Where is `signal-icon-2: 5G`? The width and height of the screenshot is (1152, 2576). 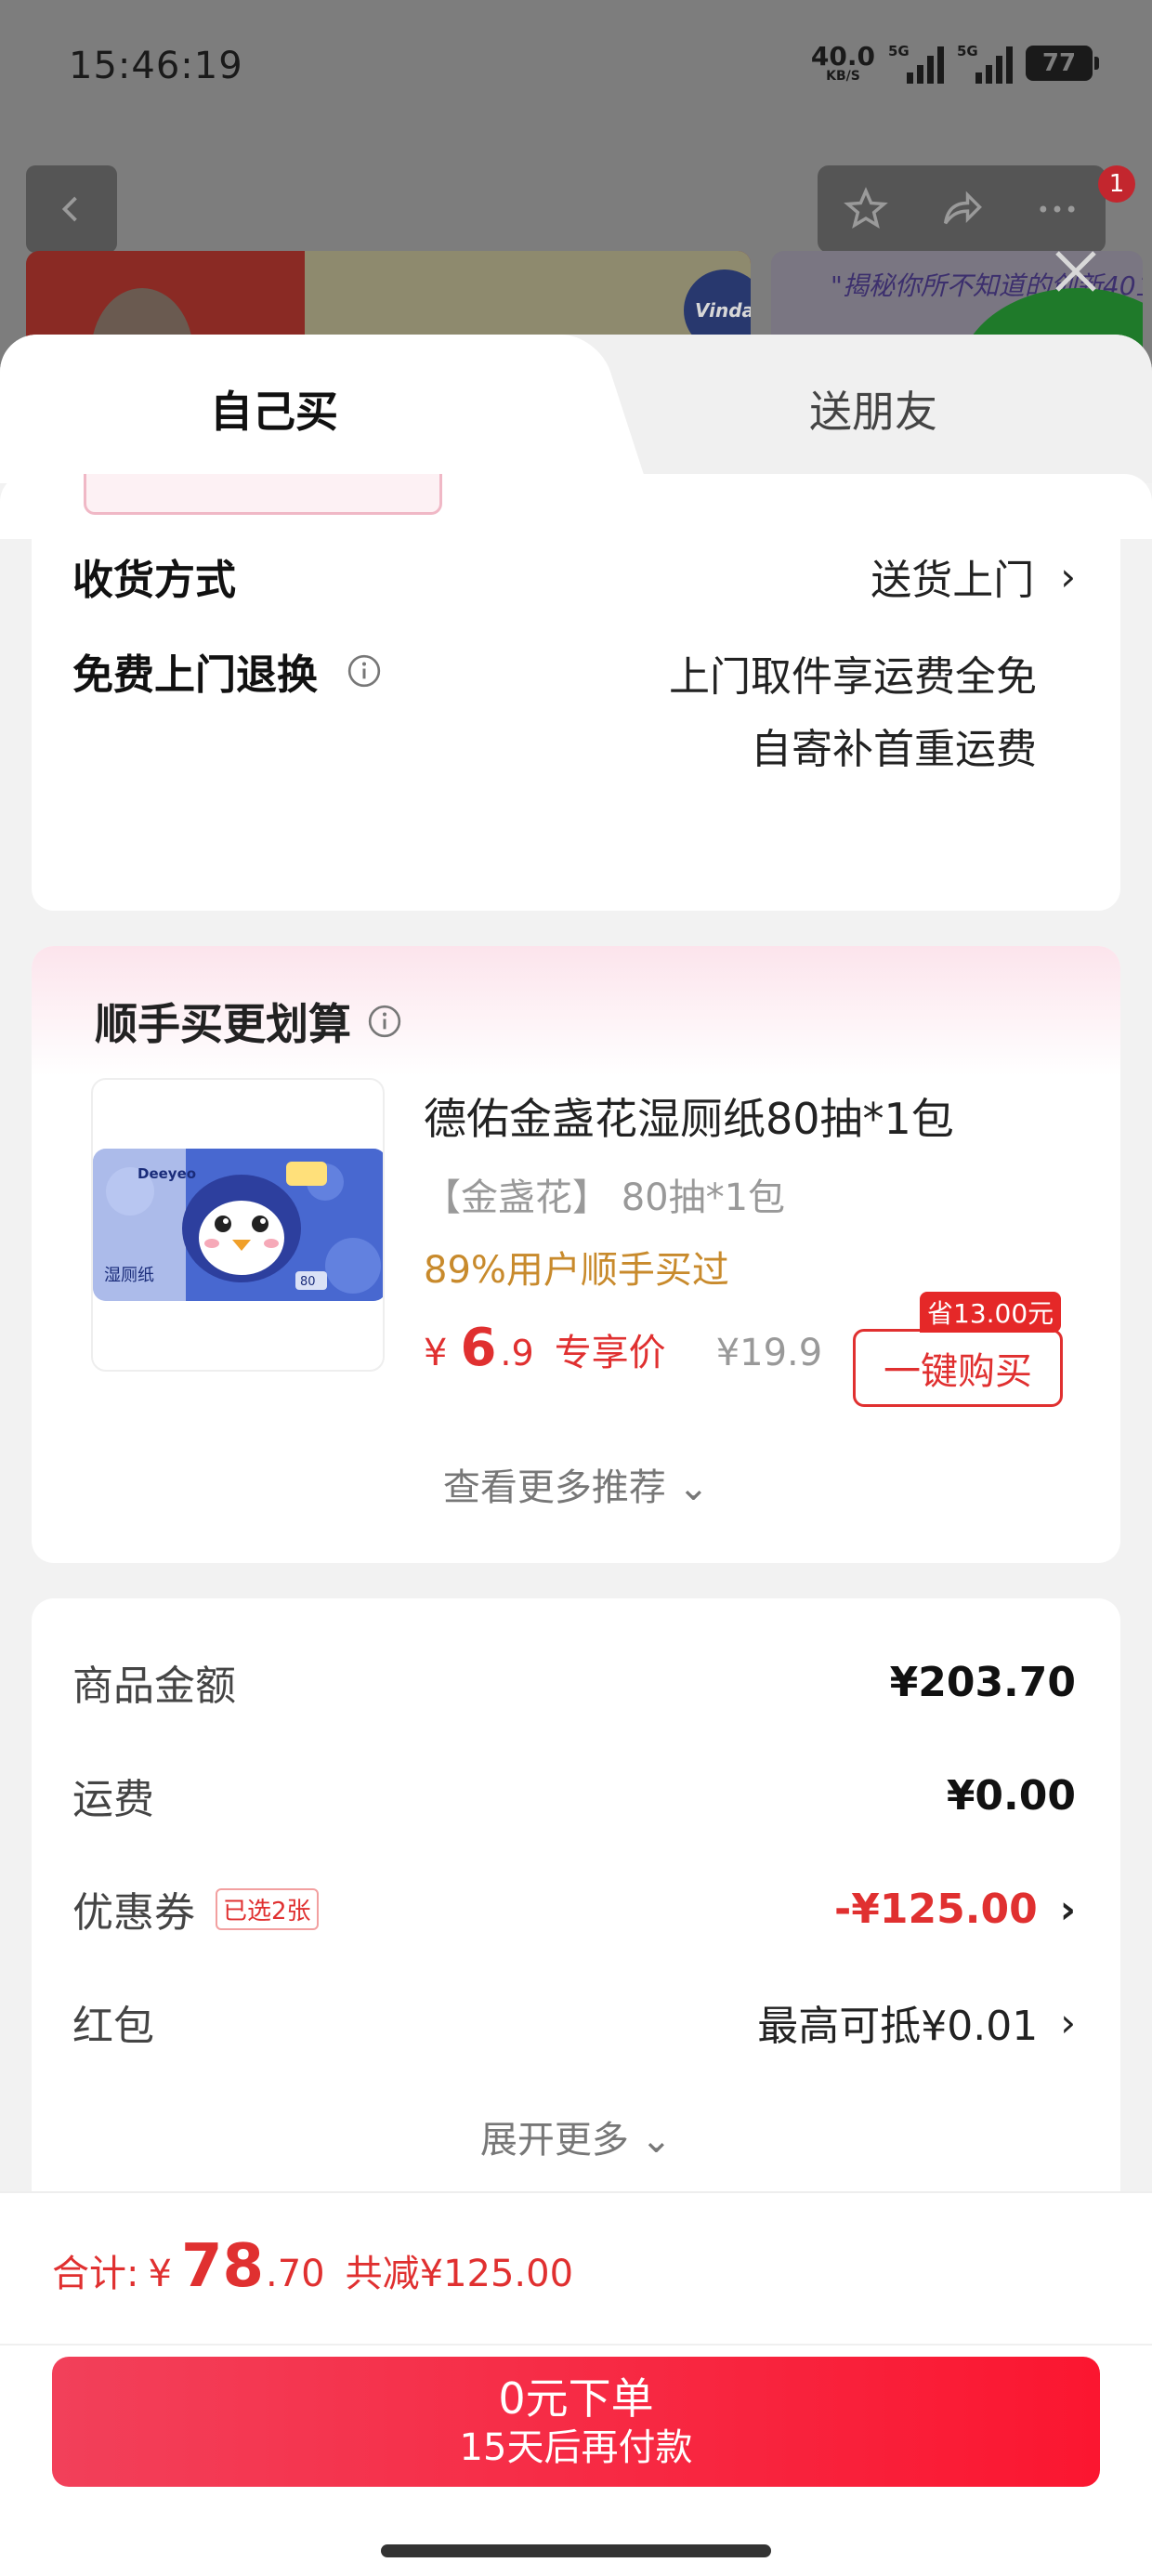
signal-icon-2: 5G is located at coordinates (985, 63).